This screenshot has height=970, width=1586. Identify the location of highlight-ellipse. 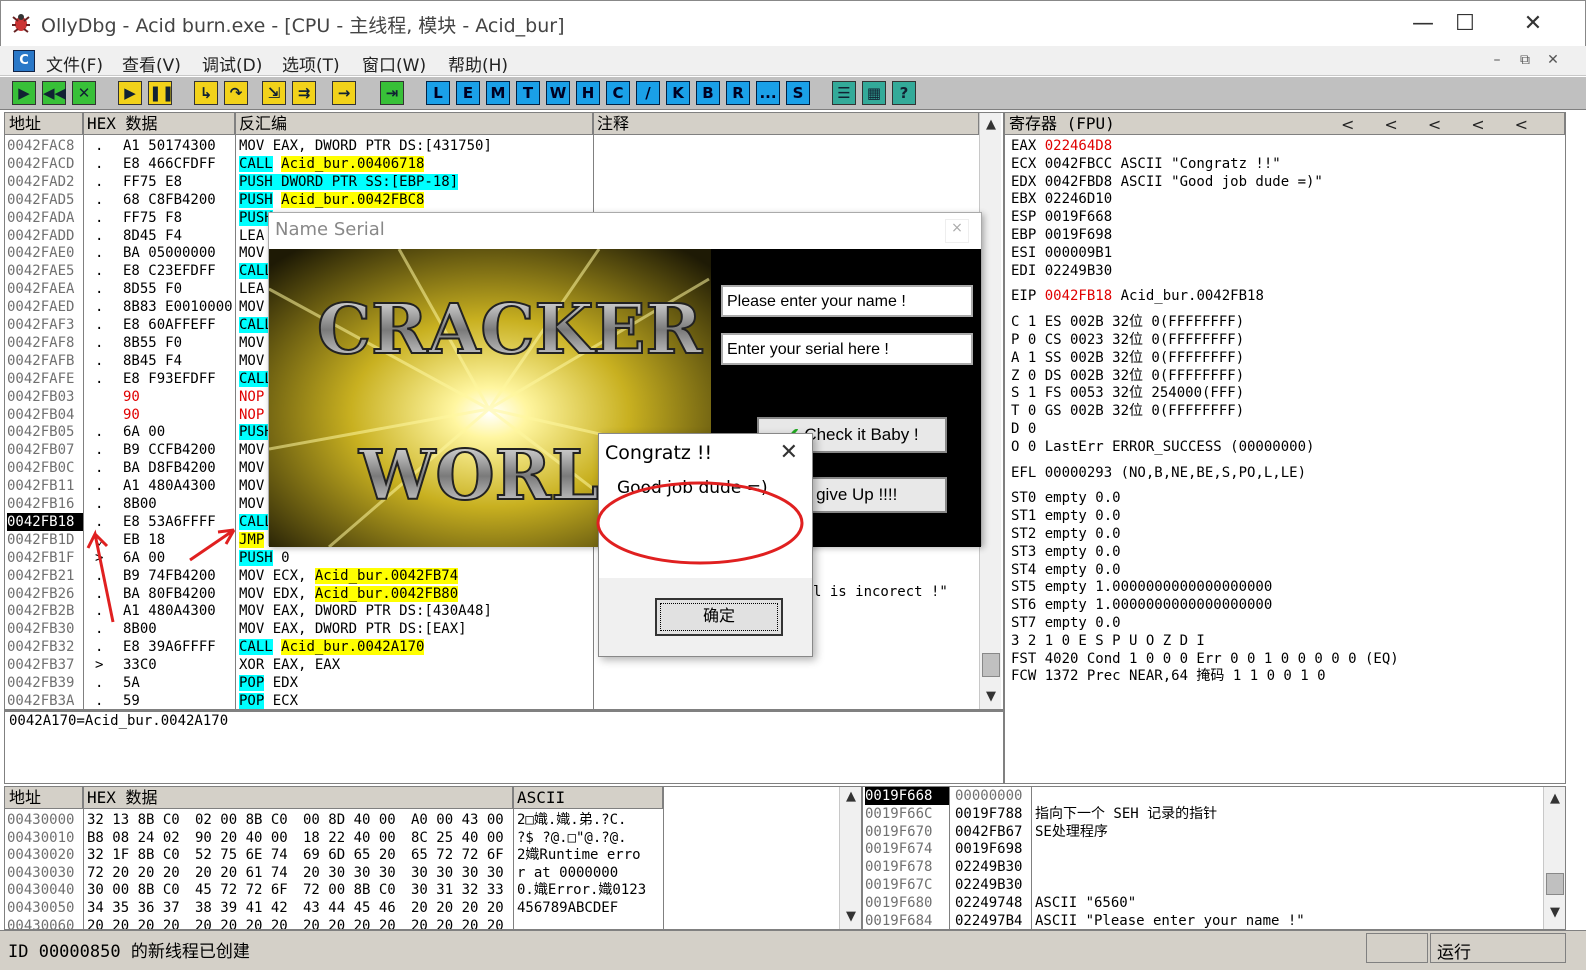
(700, 523).